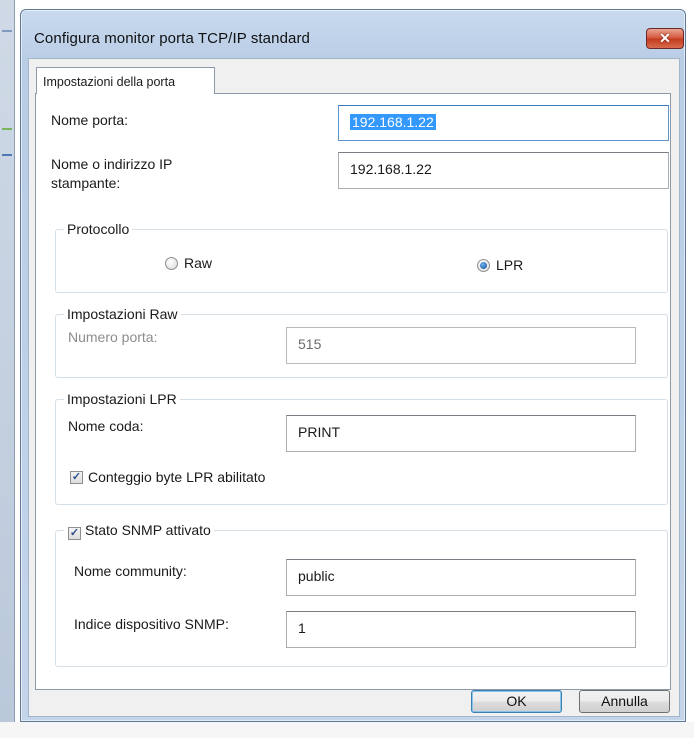 This screenshot has height=738, width=694. I want to click on lpr-radio-label: LPR, so click(509, 265).